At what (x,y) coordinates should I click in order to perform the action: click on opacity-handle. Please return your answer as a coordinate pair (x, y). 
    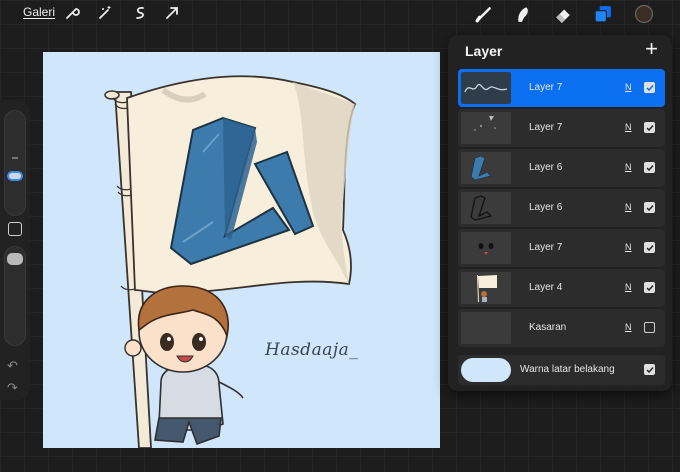
    Looking at the image, I should click on (15, 259).